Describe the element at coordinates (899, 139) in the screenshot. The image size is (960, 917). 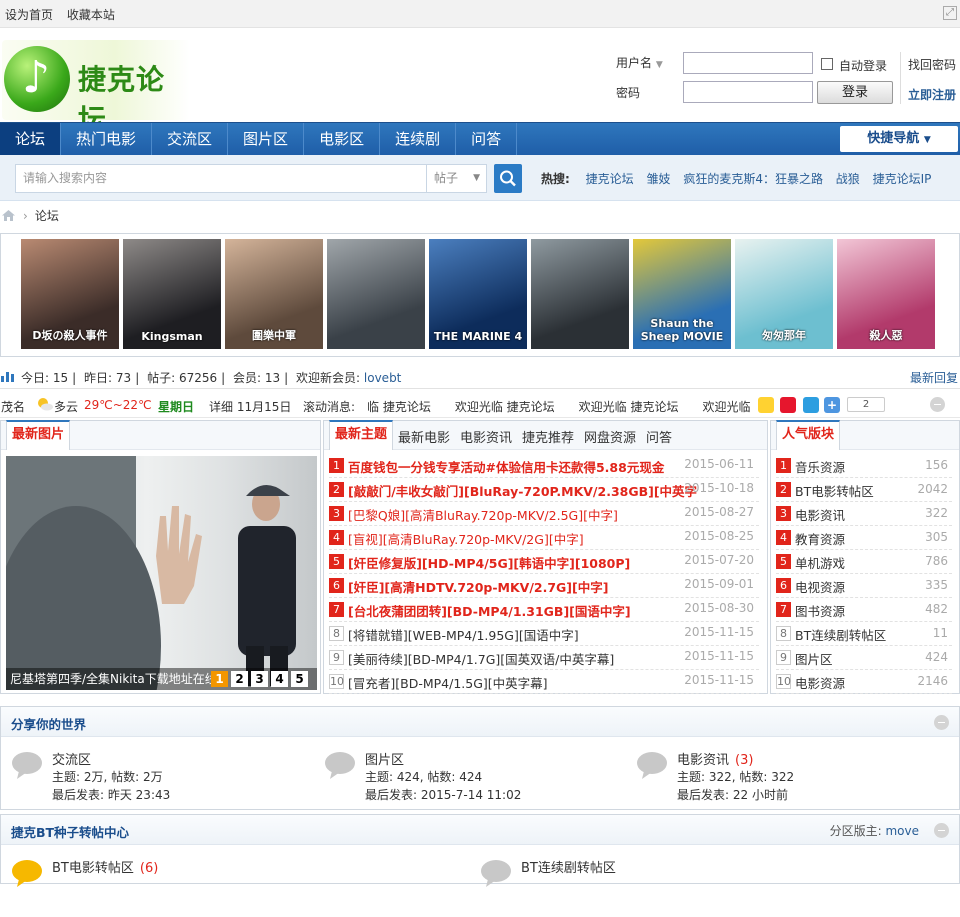
I see `quick-nav-button: 快捷导航 ▼` at that location.